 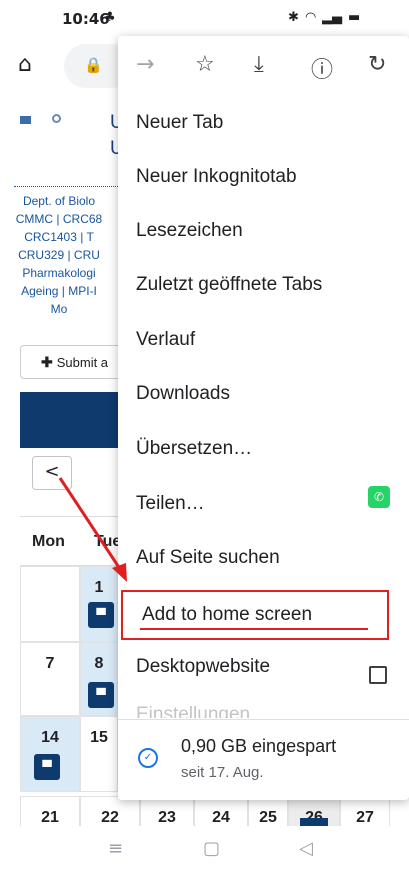 I want to click on navigation-bar: ≡ ▢ ◁, so click(x=204, y=852).